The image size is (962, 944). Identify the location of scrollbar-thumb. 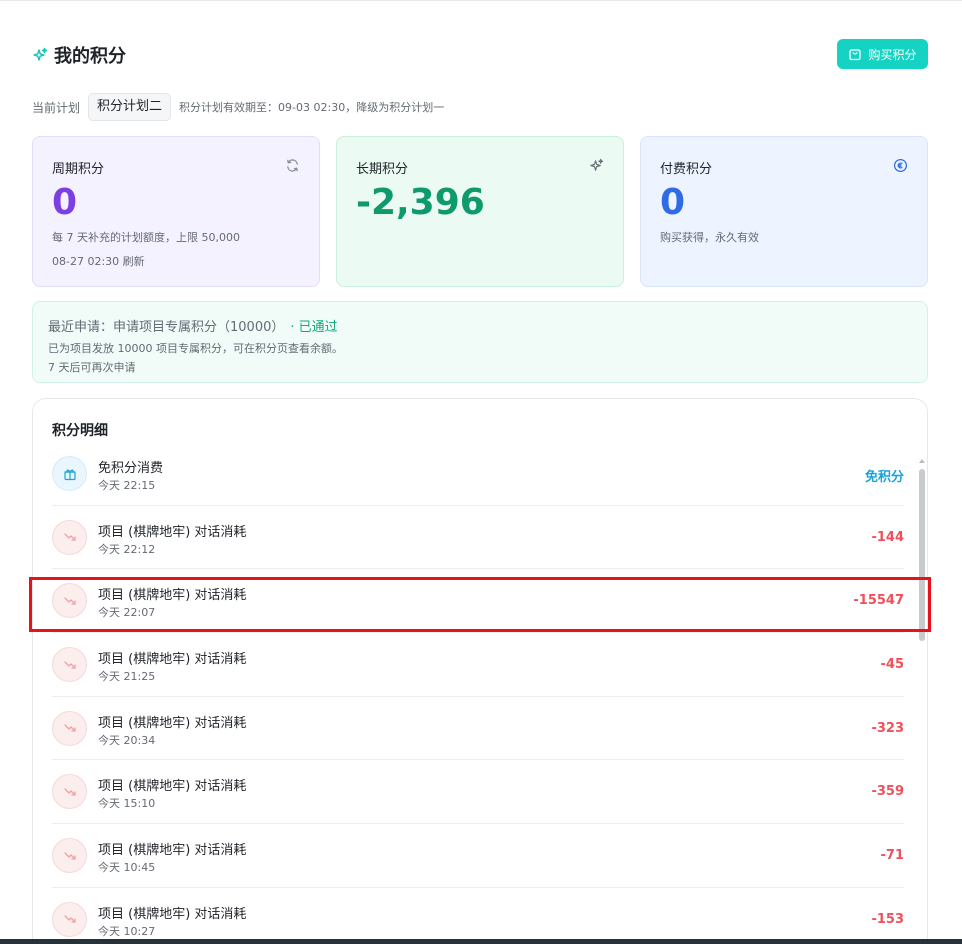
(922, 555).